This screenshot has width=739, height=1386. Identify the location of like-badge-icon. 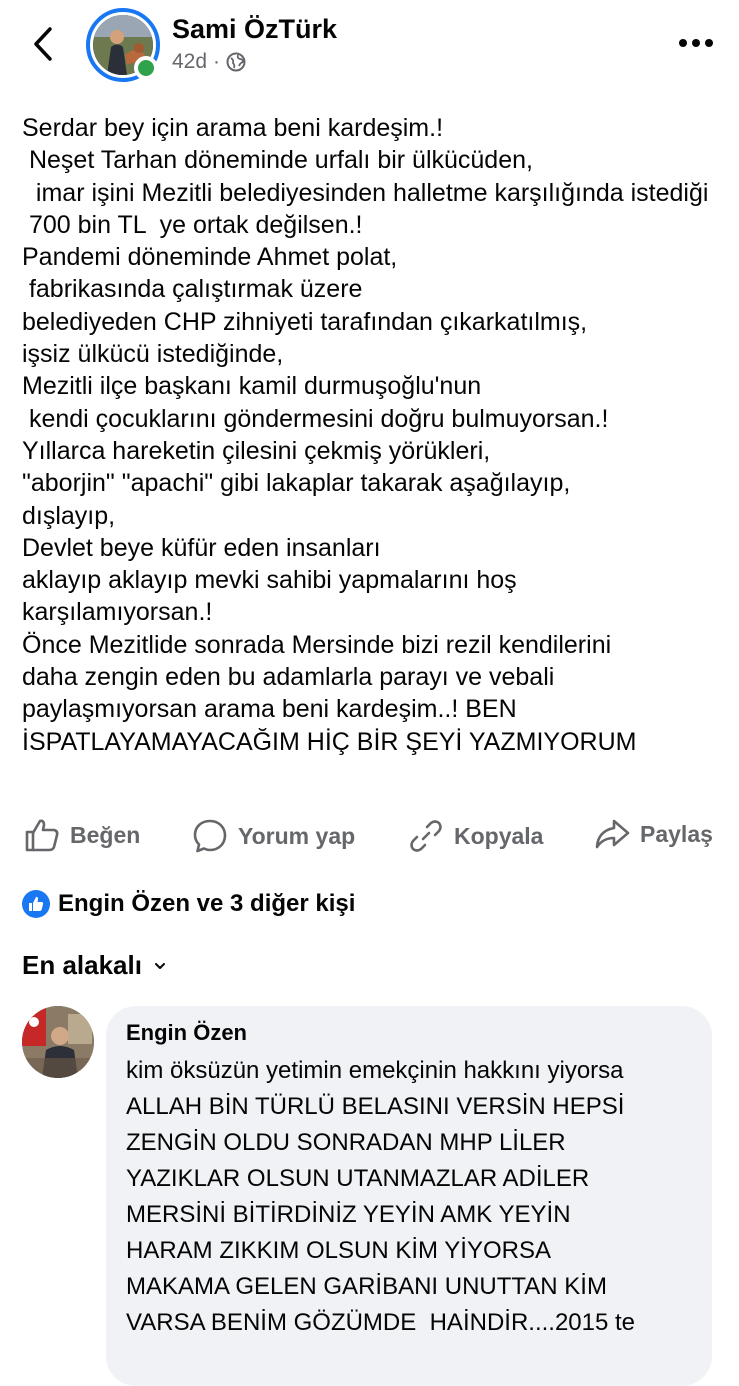
(36, 904).